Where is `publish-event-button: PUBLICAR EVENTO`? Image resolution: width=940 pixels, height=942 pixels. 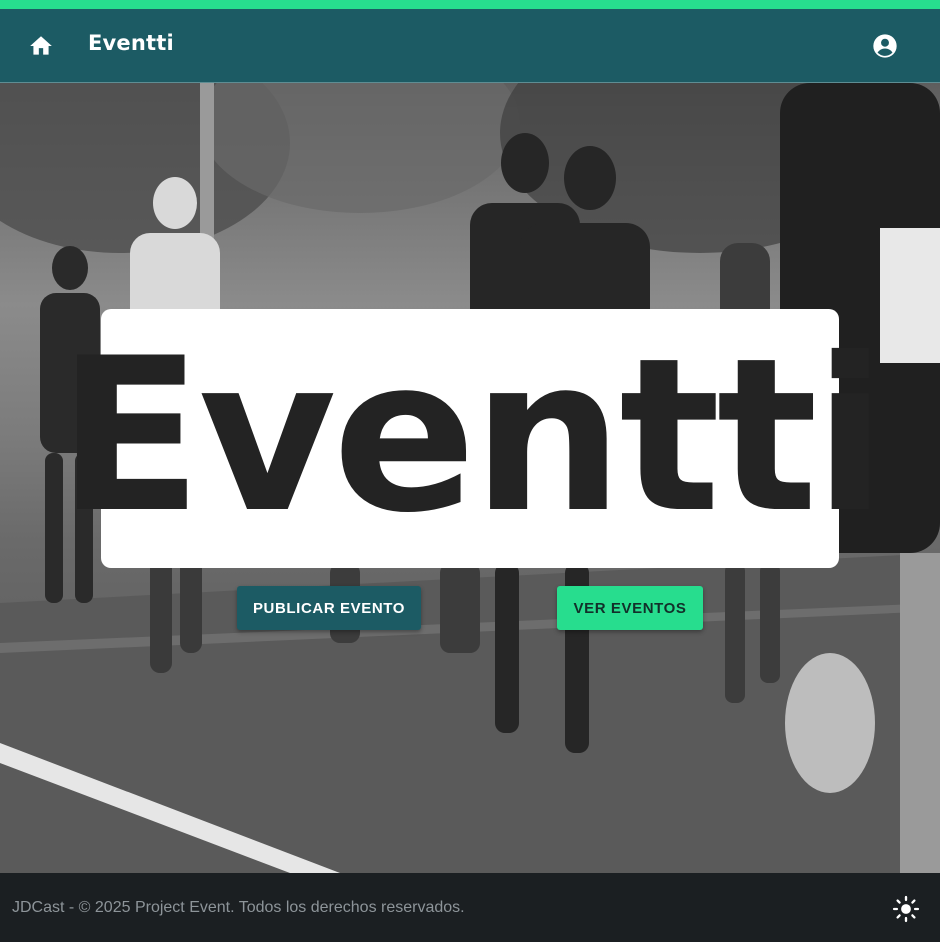 publish-event-button: PUBLICAR EVENTO is located at coordinates (329, 608).